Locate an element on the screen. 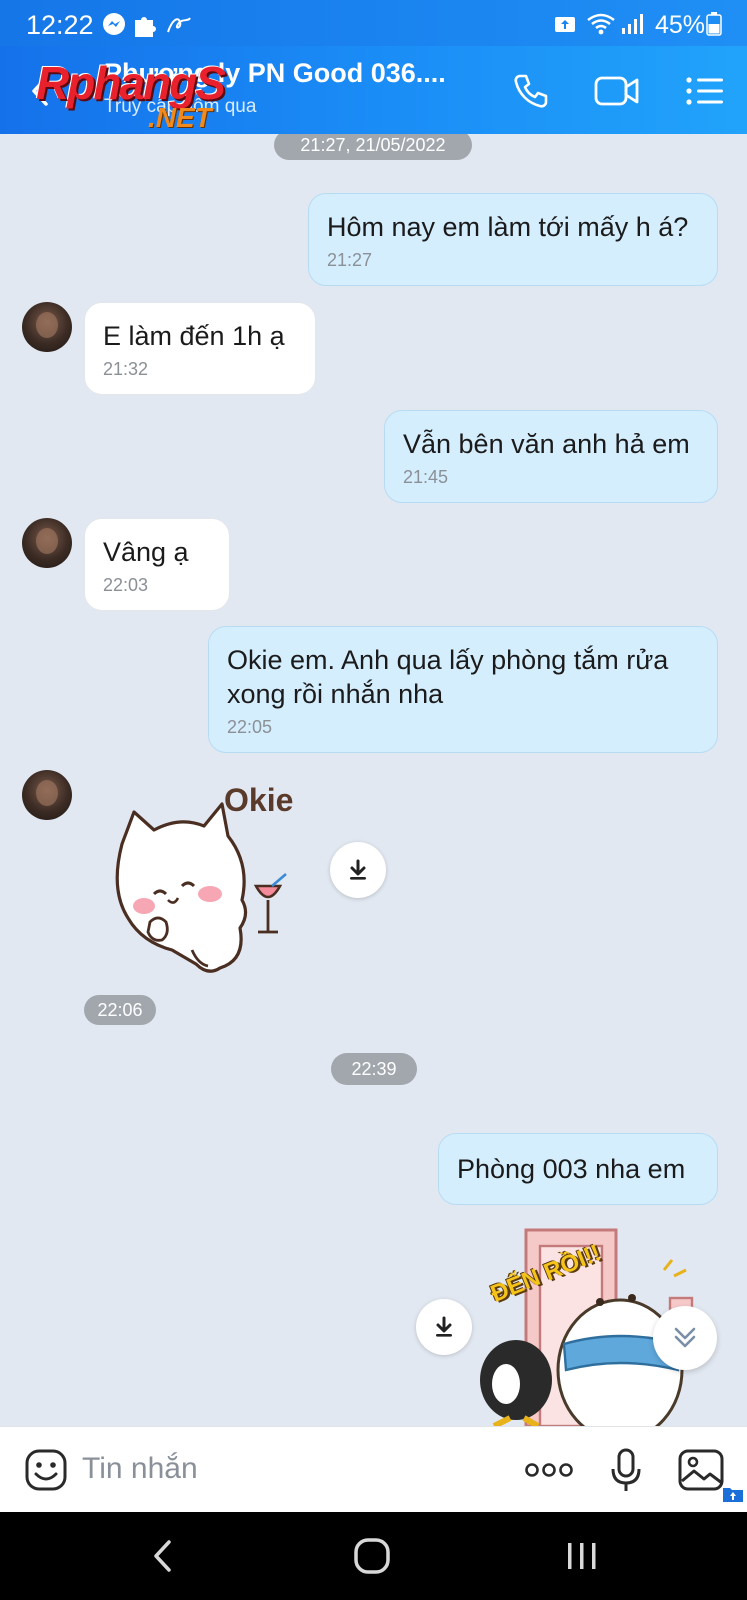 The height and width of the screenshot is (1600, 747). message-input-bar is located at coordinates (373, 1469).